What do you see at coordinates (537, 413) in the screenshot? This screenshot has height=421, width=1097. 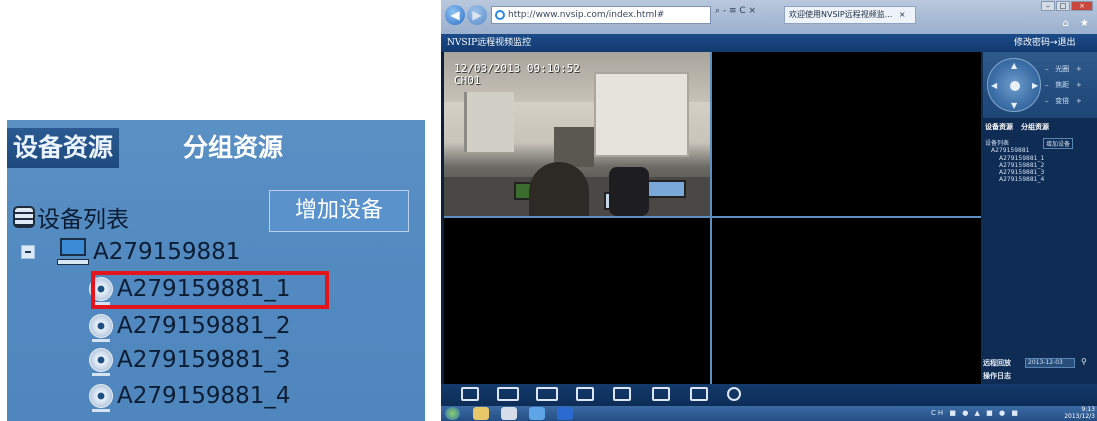 I see `ie-taskbar-icon` at bounding box center [537, 413].